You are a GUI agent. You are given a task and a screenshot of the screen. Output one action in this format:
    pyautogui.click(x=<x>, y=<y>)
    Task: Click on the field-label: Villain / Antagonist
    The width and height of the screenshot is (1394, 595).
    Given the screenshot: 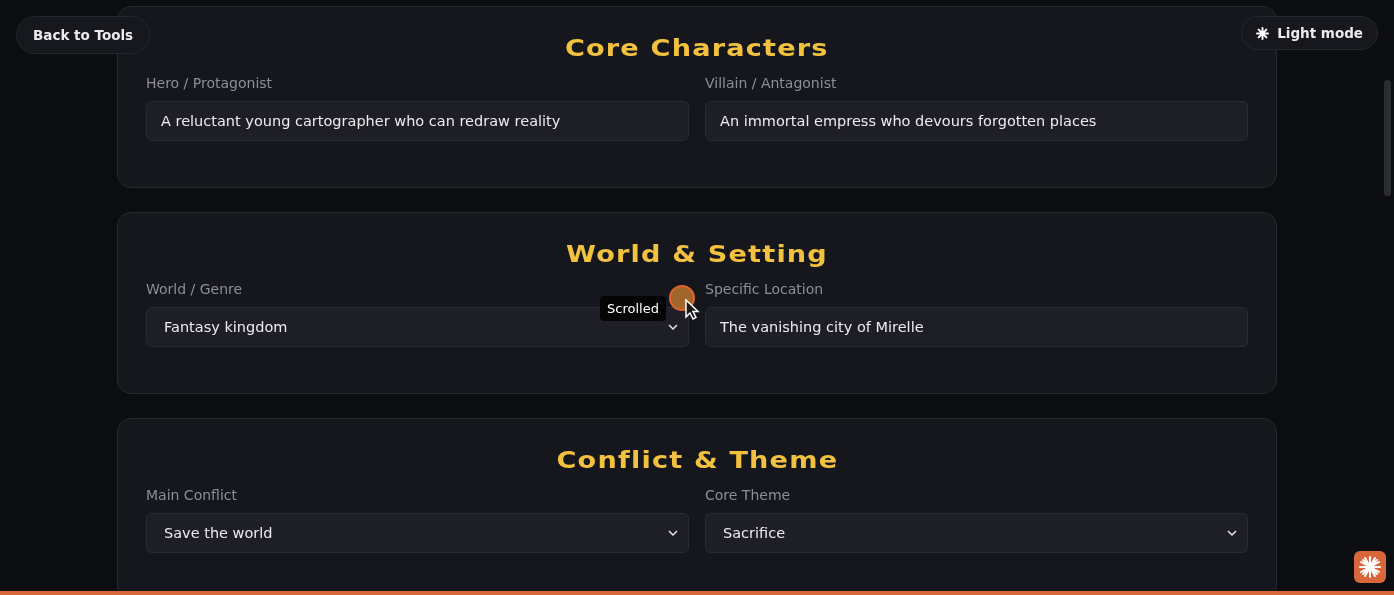 What is the action you would take?
    pyautogui.click(x=771, y=83)
    